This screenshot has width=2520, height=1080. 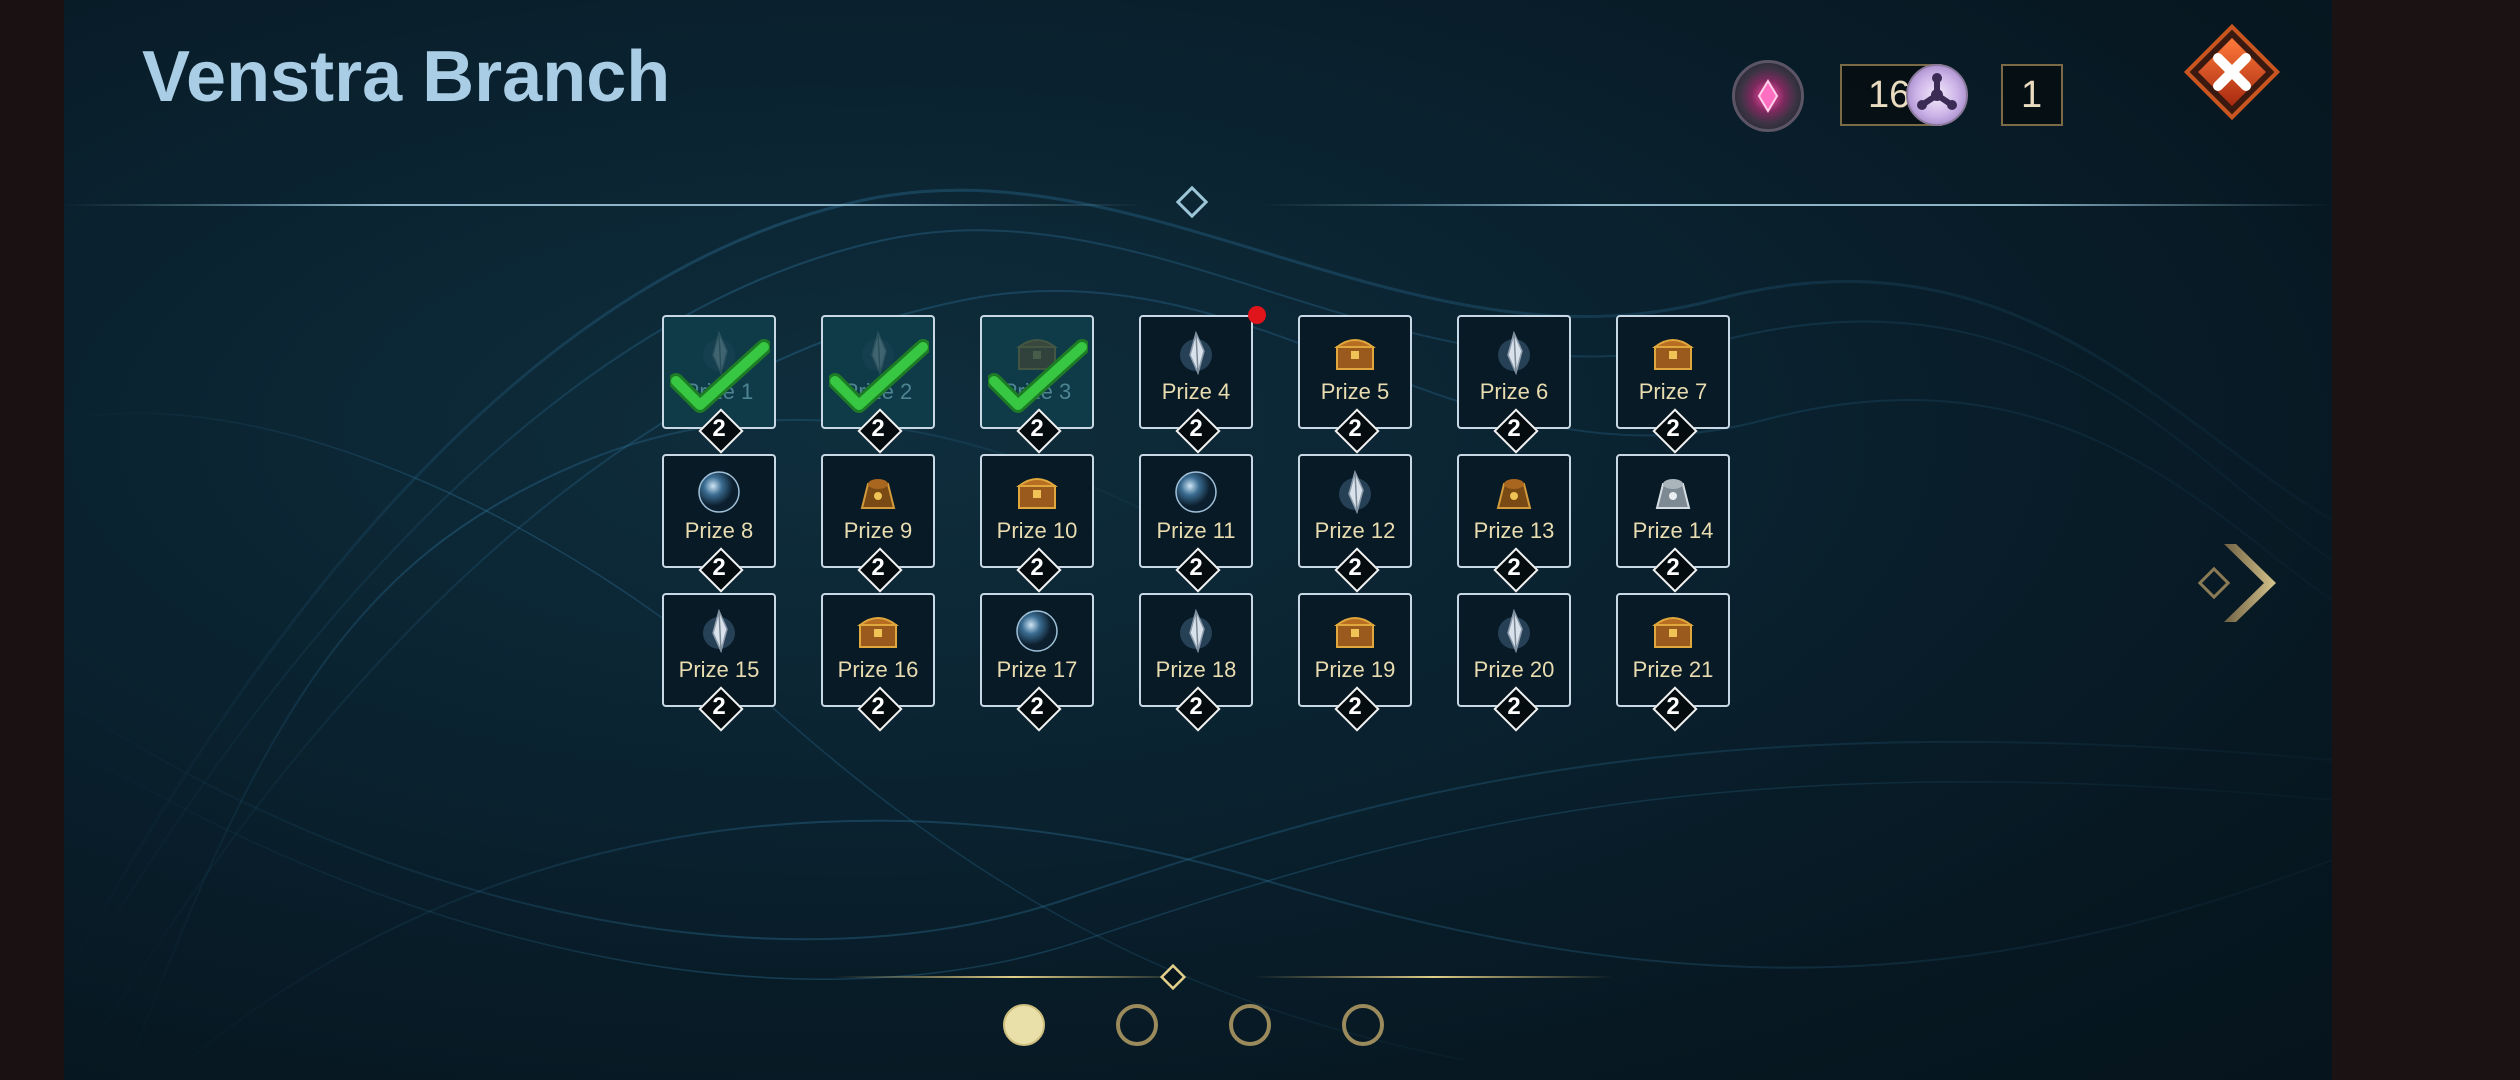 I want to click on currency-tokens-value: 1, so click(x=2032, y=95).